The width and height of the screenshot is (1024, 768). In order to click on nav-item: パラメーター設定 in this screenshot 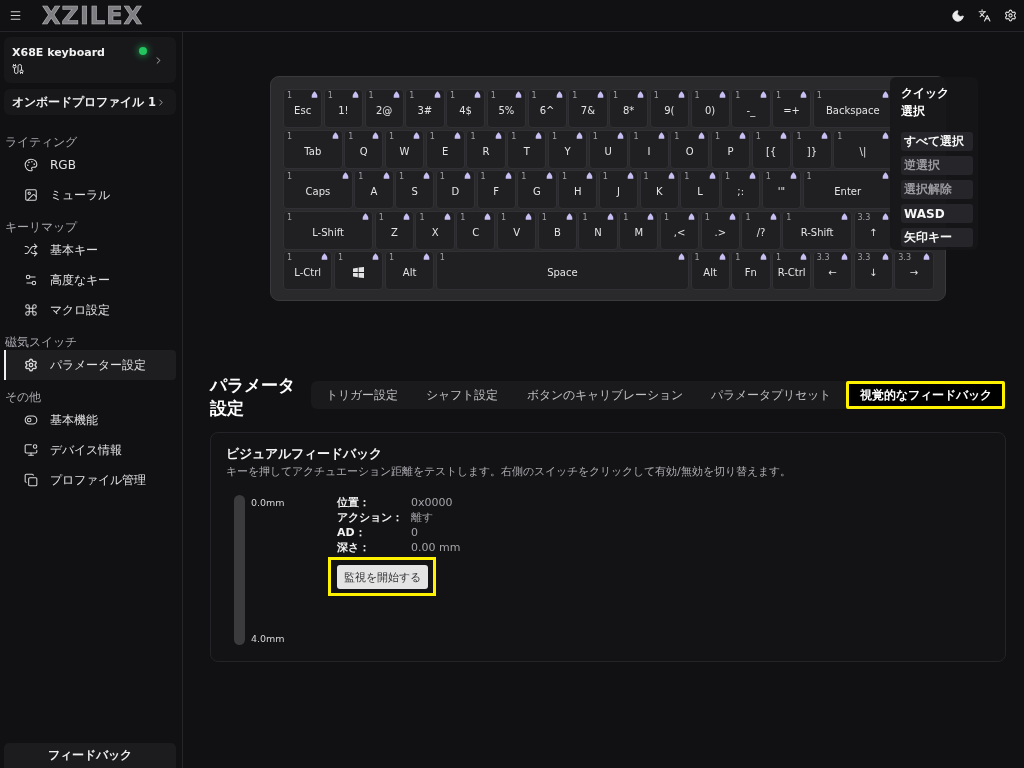, I will do `click(90, 365)`.